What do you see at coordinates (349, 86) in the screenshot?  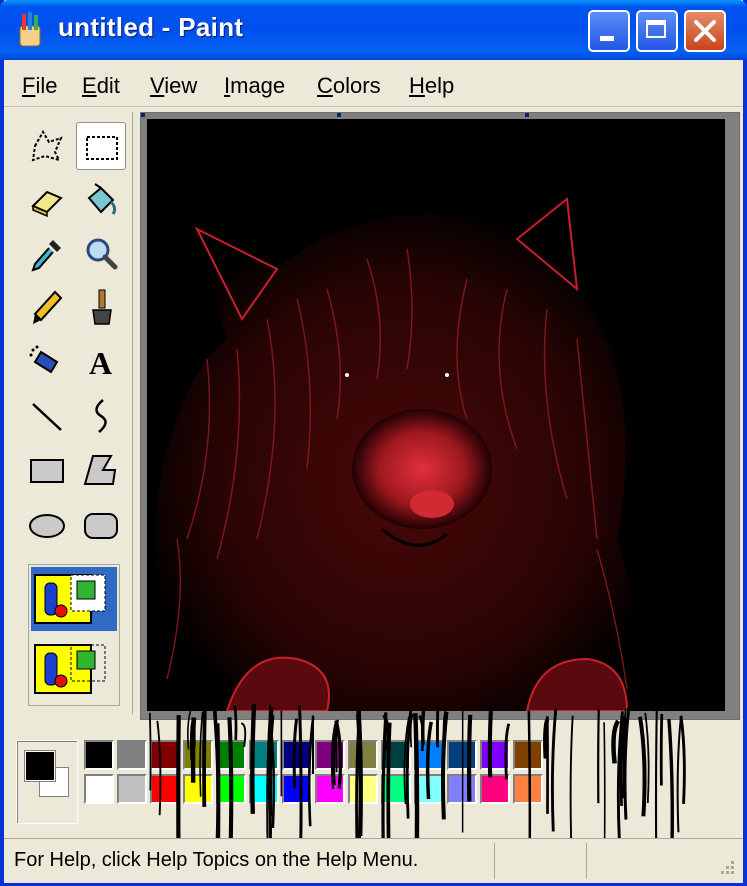 I see `menu-colors: Colors` at bounding box center [349, 86].